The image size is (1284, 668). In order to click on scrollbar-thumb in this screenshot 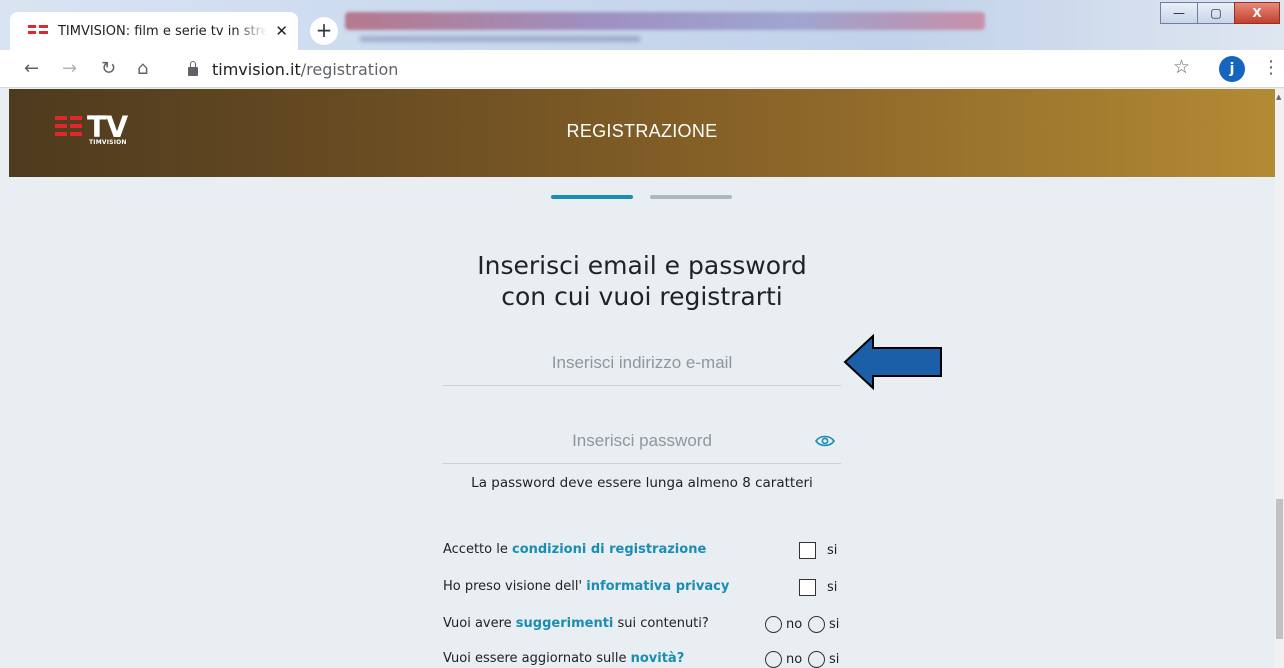, I will do `click(1279, 569)`.